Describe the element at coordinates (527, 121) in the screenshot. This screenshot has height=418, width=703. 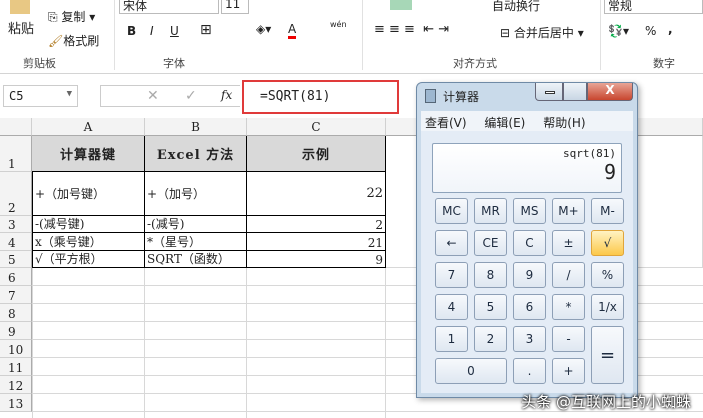
I see `calculator-menu: 查看(V) 编辑(E) 帮助(H)` at that location.